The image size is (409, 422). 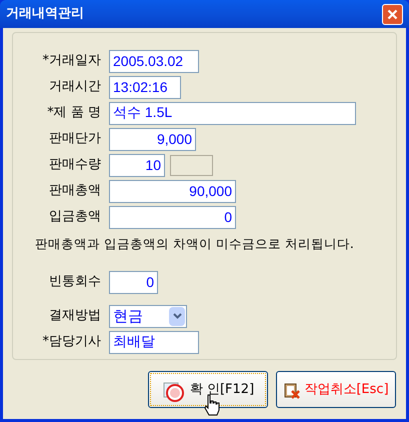 What do you see at coordinates (74, 316) in the screenshot?
I see `field-label: 결재방법` at bounding box center [74, 316].